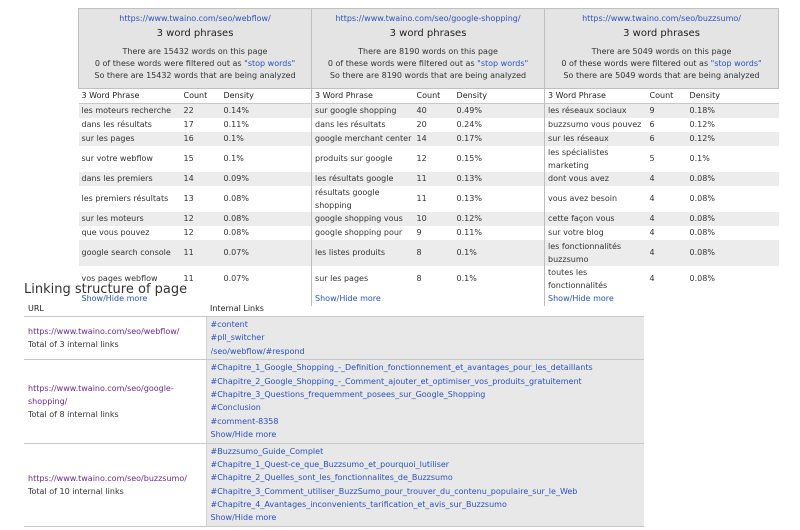 This screenshot has height=530, width=800. What do you see at coordinates (426, 407) in the screenshot?
I see `internal-link: #Conclusion` at bounding box center [426, 407].